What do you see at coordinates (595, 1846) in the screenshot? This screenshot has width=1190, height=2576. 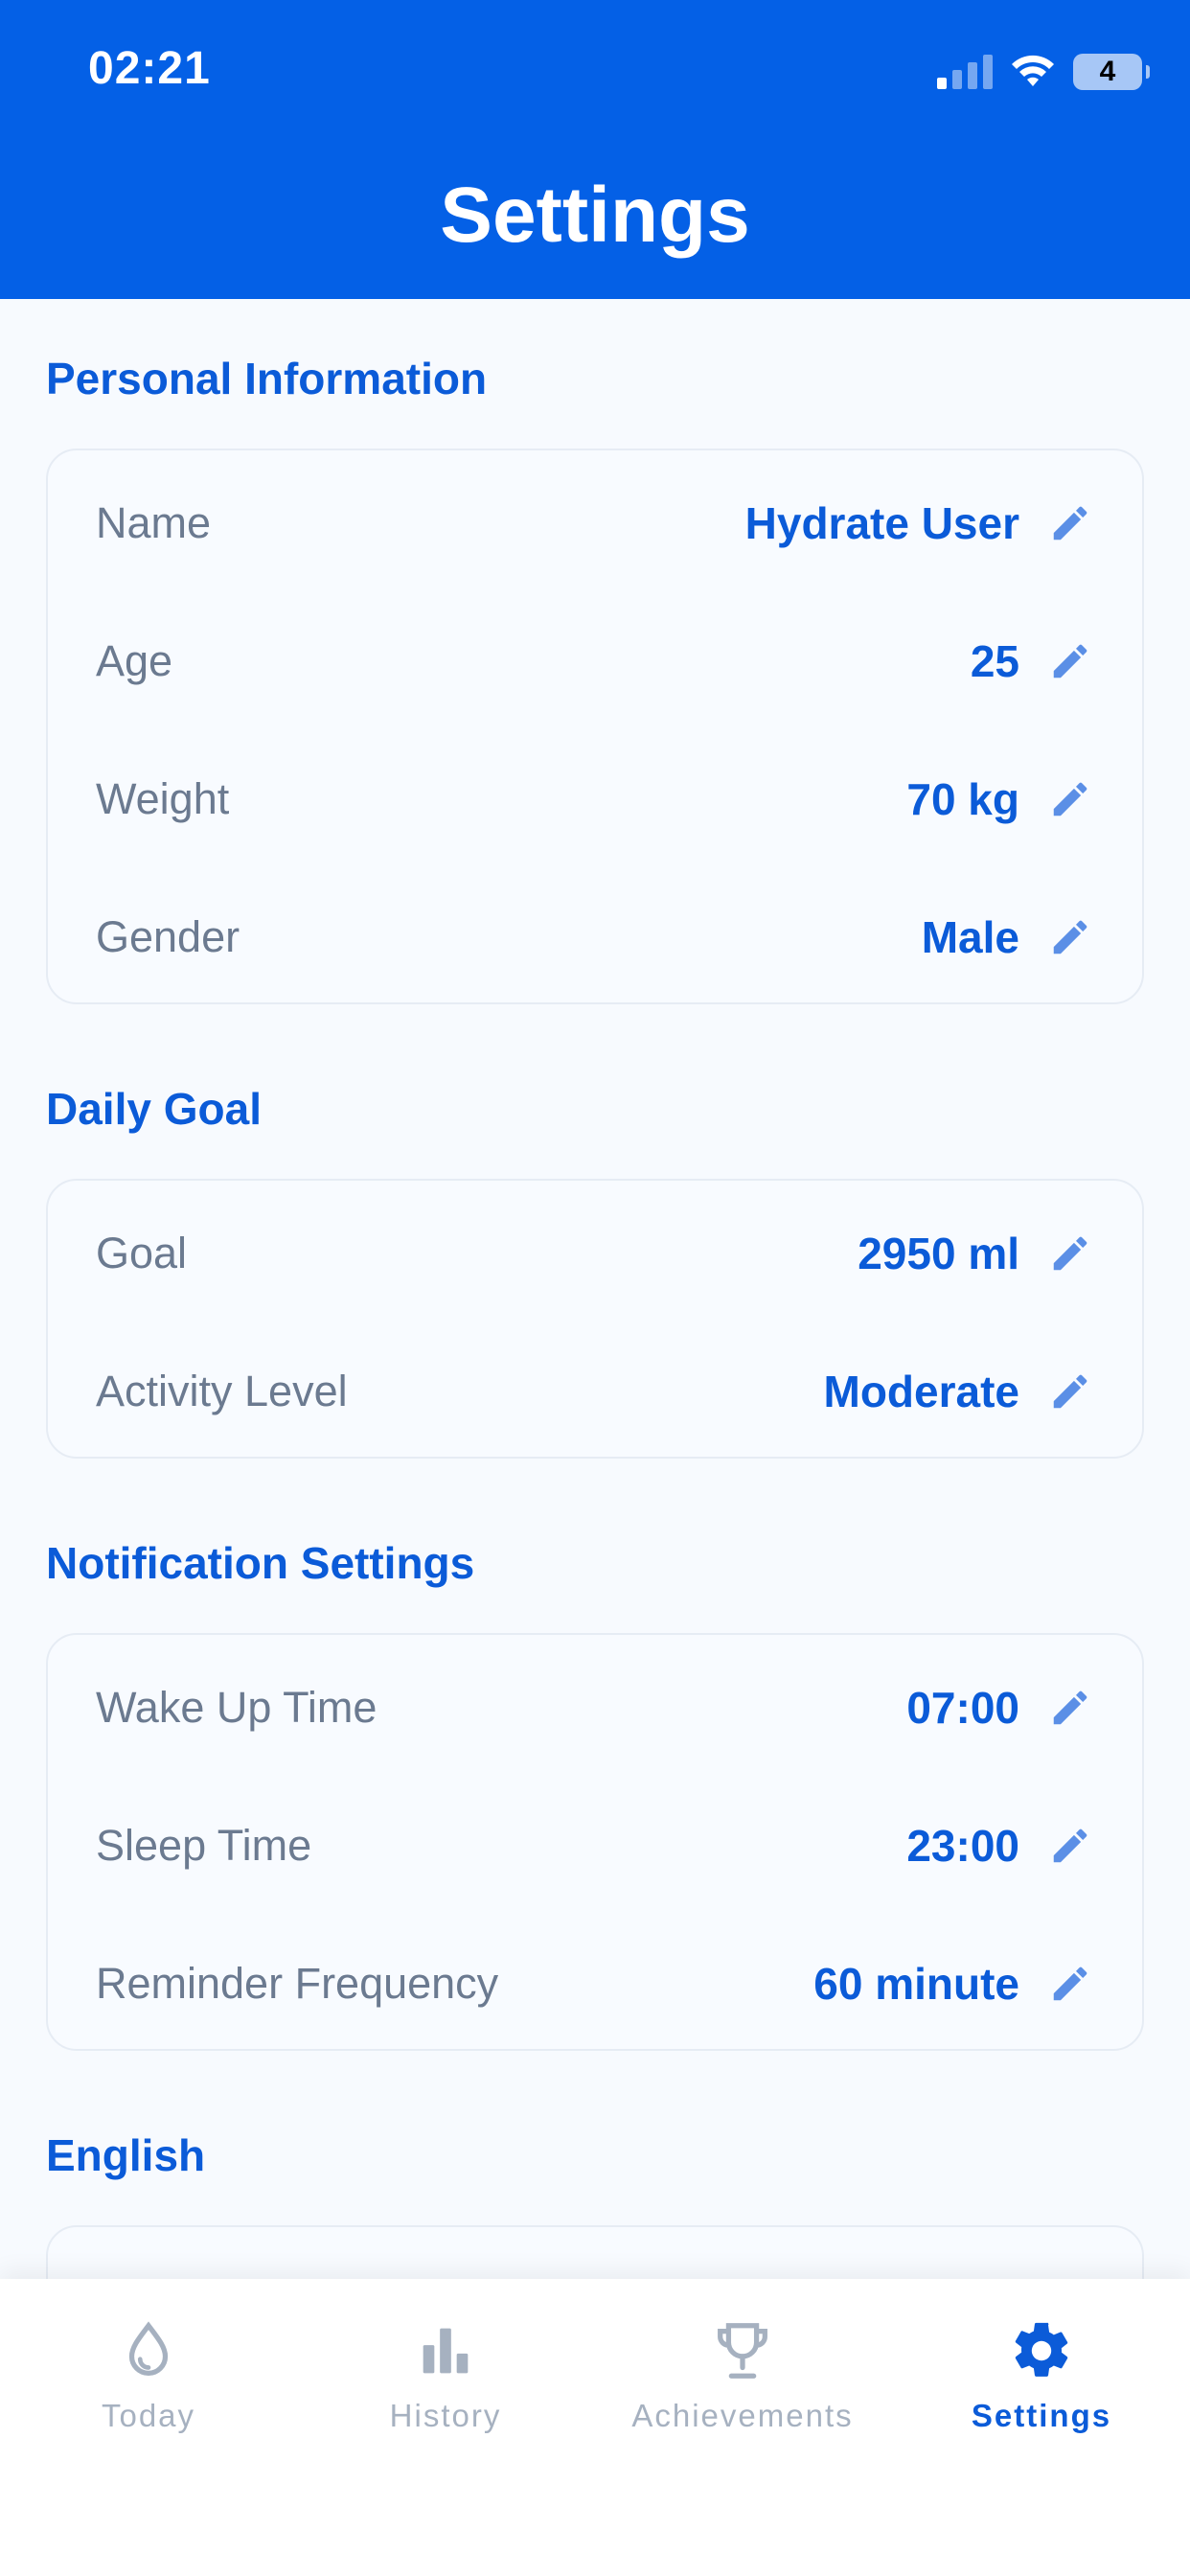 I see `settings-row-sleep-time: Sleep Time 23:00` at bounding box center [595, 1846].